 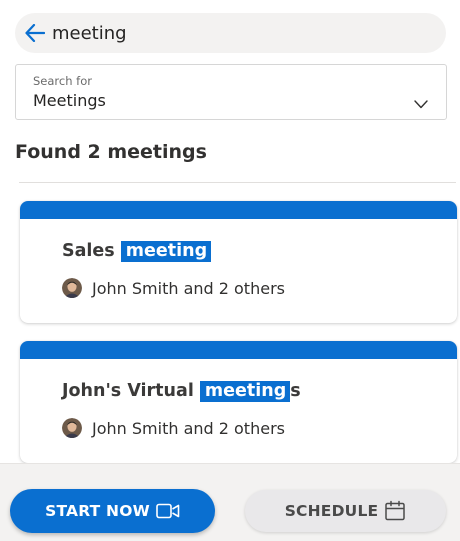 I want to click on meeting-title: Sales meeting, so click(x=137, y=251).